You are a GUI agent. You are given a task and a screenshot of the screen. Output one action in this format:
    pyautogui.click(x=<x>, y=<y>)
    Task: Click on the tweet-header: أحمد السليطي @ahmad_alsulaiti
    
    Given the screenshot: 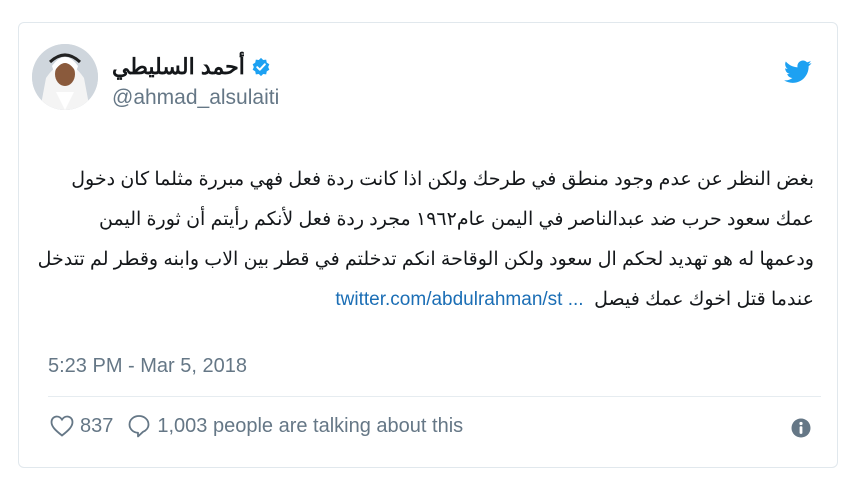 What is the action you would take?
    pyautogui.click(x=422, y=79)
    